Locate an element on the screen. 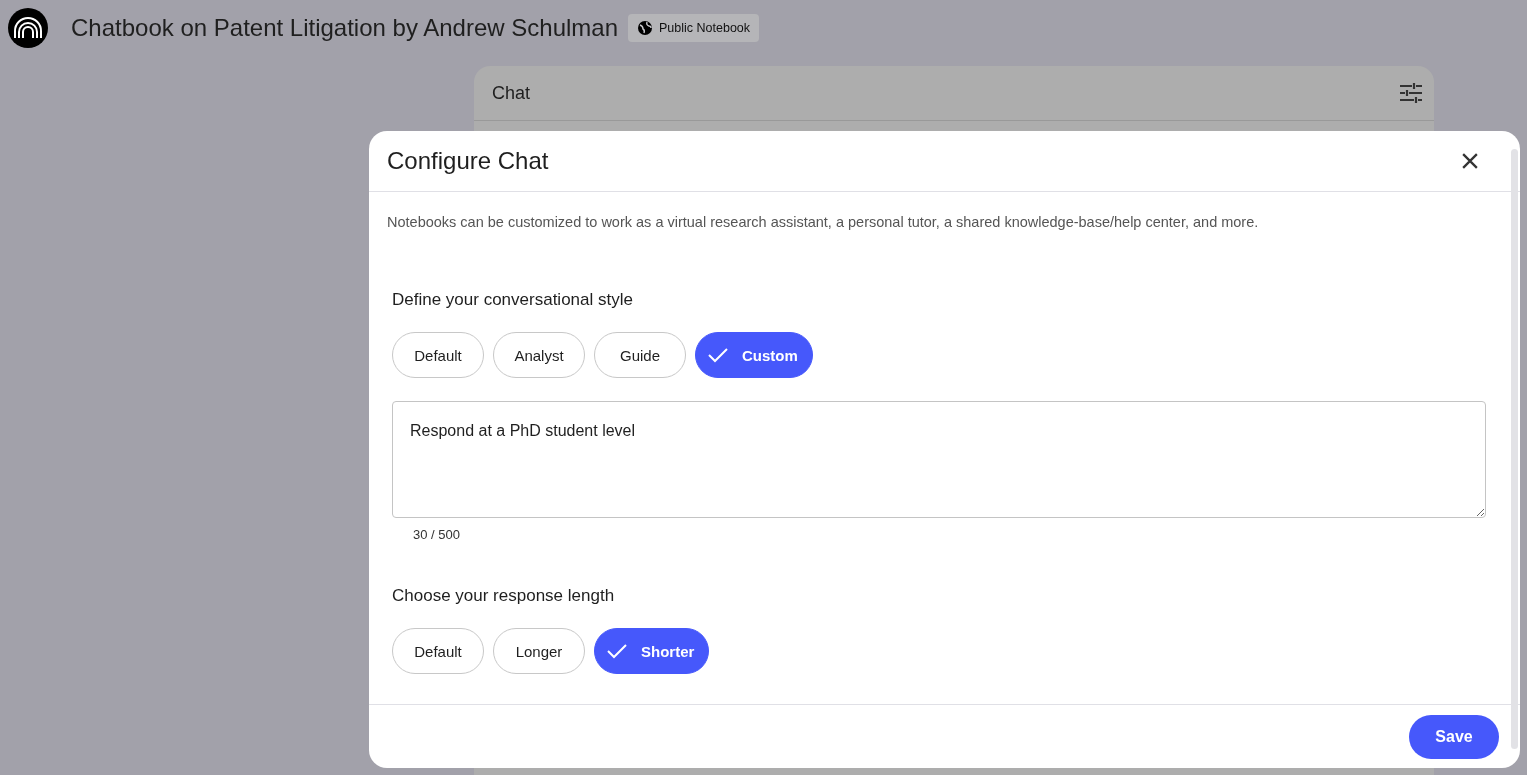 The height and width of the screenshot is (775, 1527). dialog-description: Notebooks can be customized to work as a virtual research assistant, a personal tutor, a shared knowledge-base/help center, and more. is located at coordinates (823, 222).